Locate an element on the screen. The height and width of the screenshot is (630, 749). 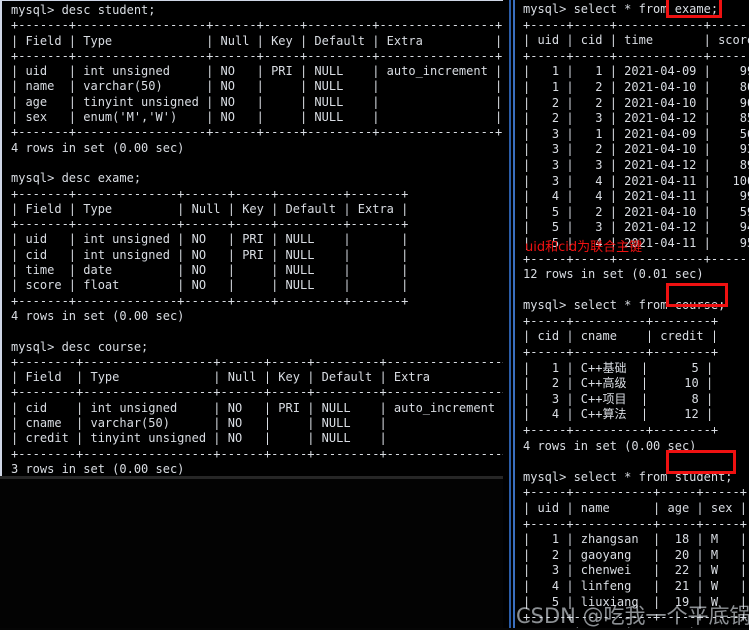
csdn-watermark: CSDN @吃我一个平底锅 is located at coordinates (632, 616).